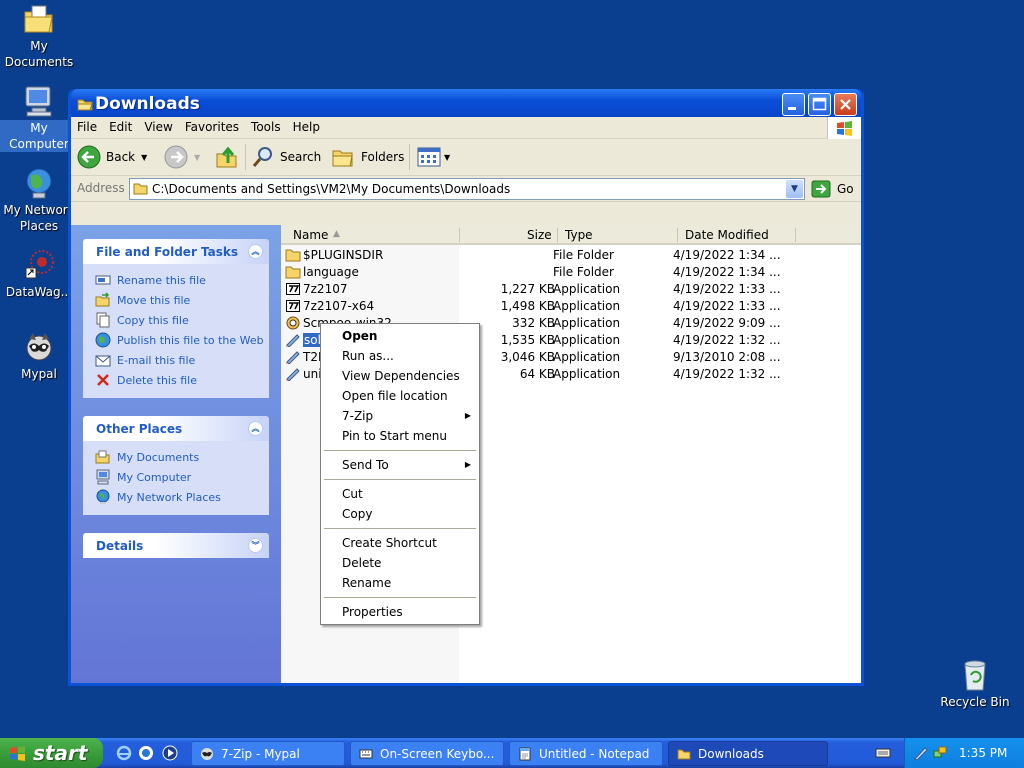  Describe the element at coordinates (39, 36) in the screenshot. I see `desktop-icon-my-documents: My Documents` at that location.